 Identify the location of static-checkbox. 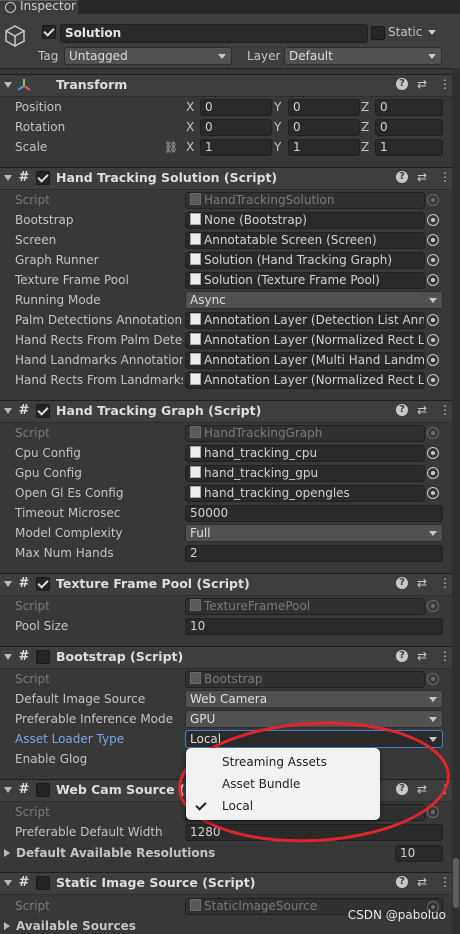
(378, 33).